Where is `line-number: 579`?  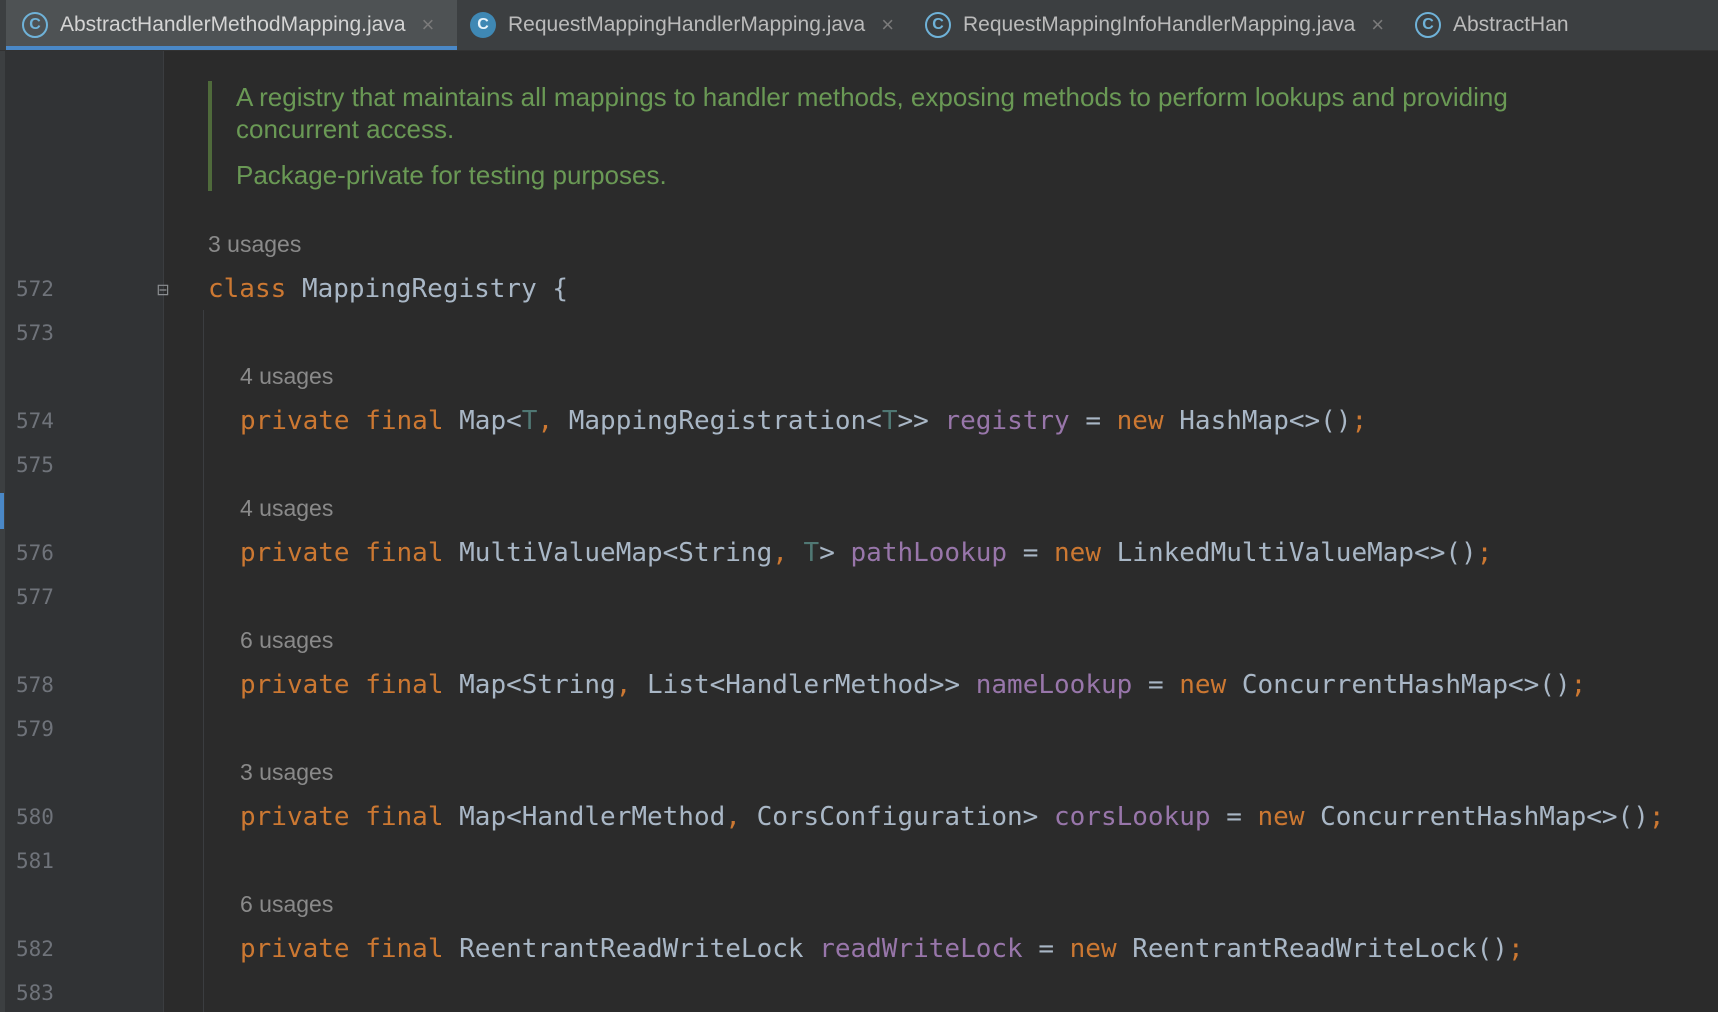
line-number: 579 is located at coordinates (35, 729).